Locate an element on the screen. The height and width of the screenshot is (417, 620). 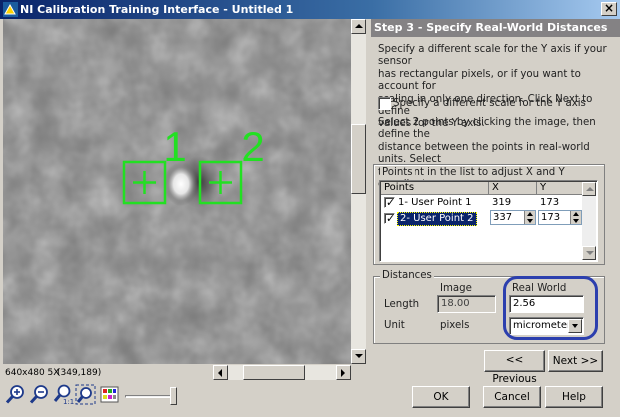
scroll-right-button is located at coordinates (343, 372).